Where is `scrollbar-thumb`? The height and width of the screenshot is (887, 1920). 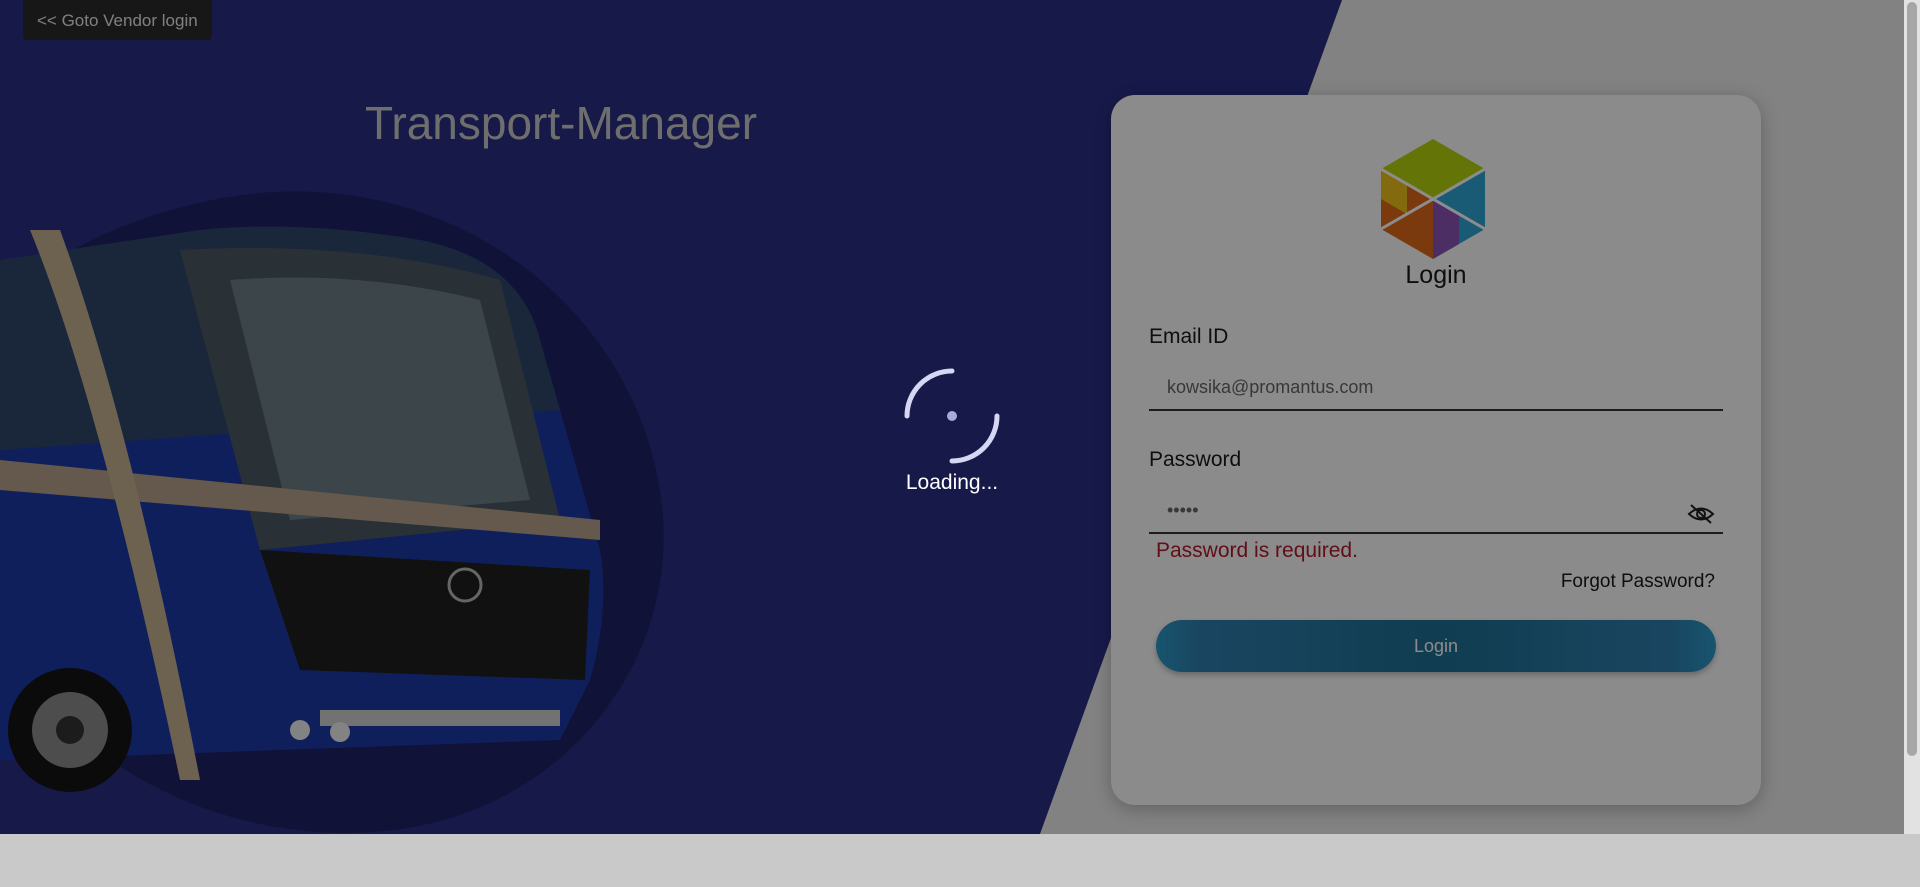 scrollbar-thumb is located at coordinates (1912, 379).